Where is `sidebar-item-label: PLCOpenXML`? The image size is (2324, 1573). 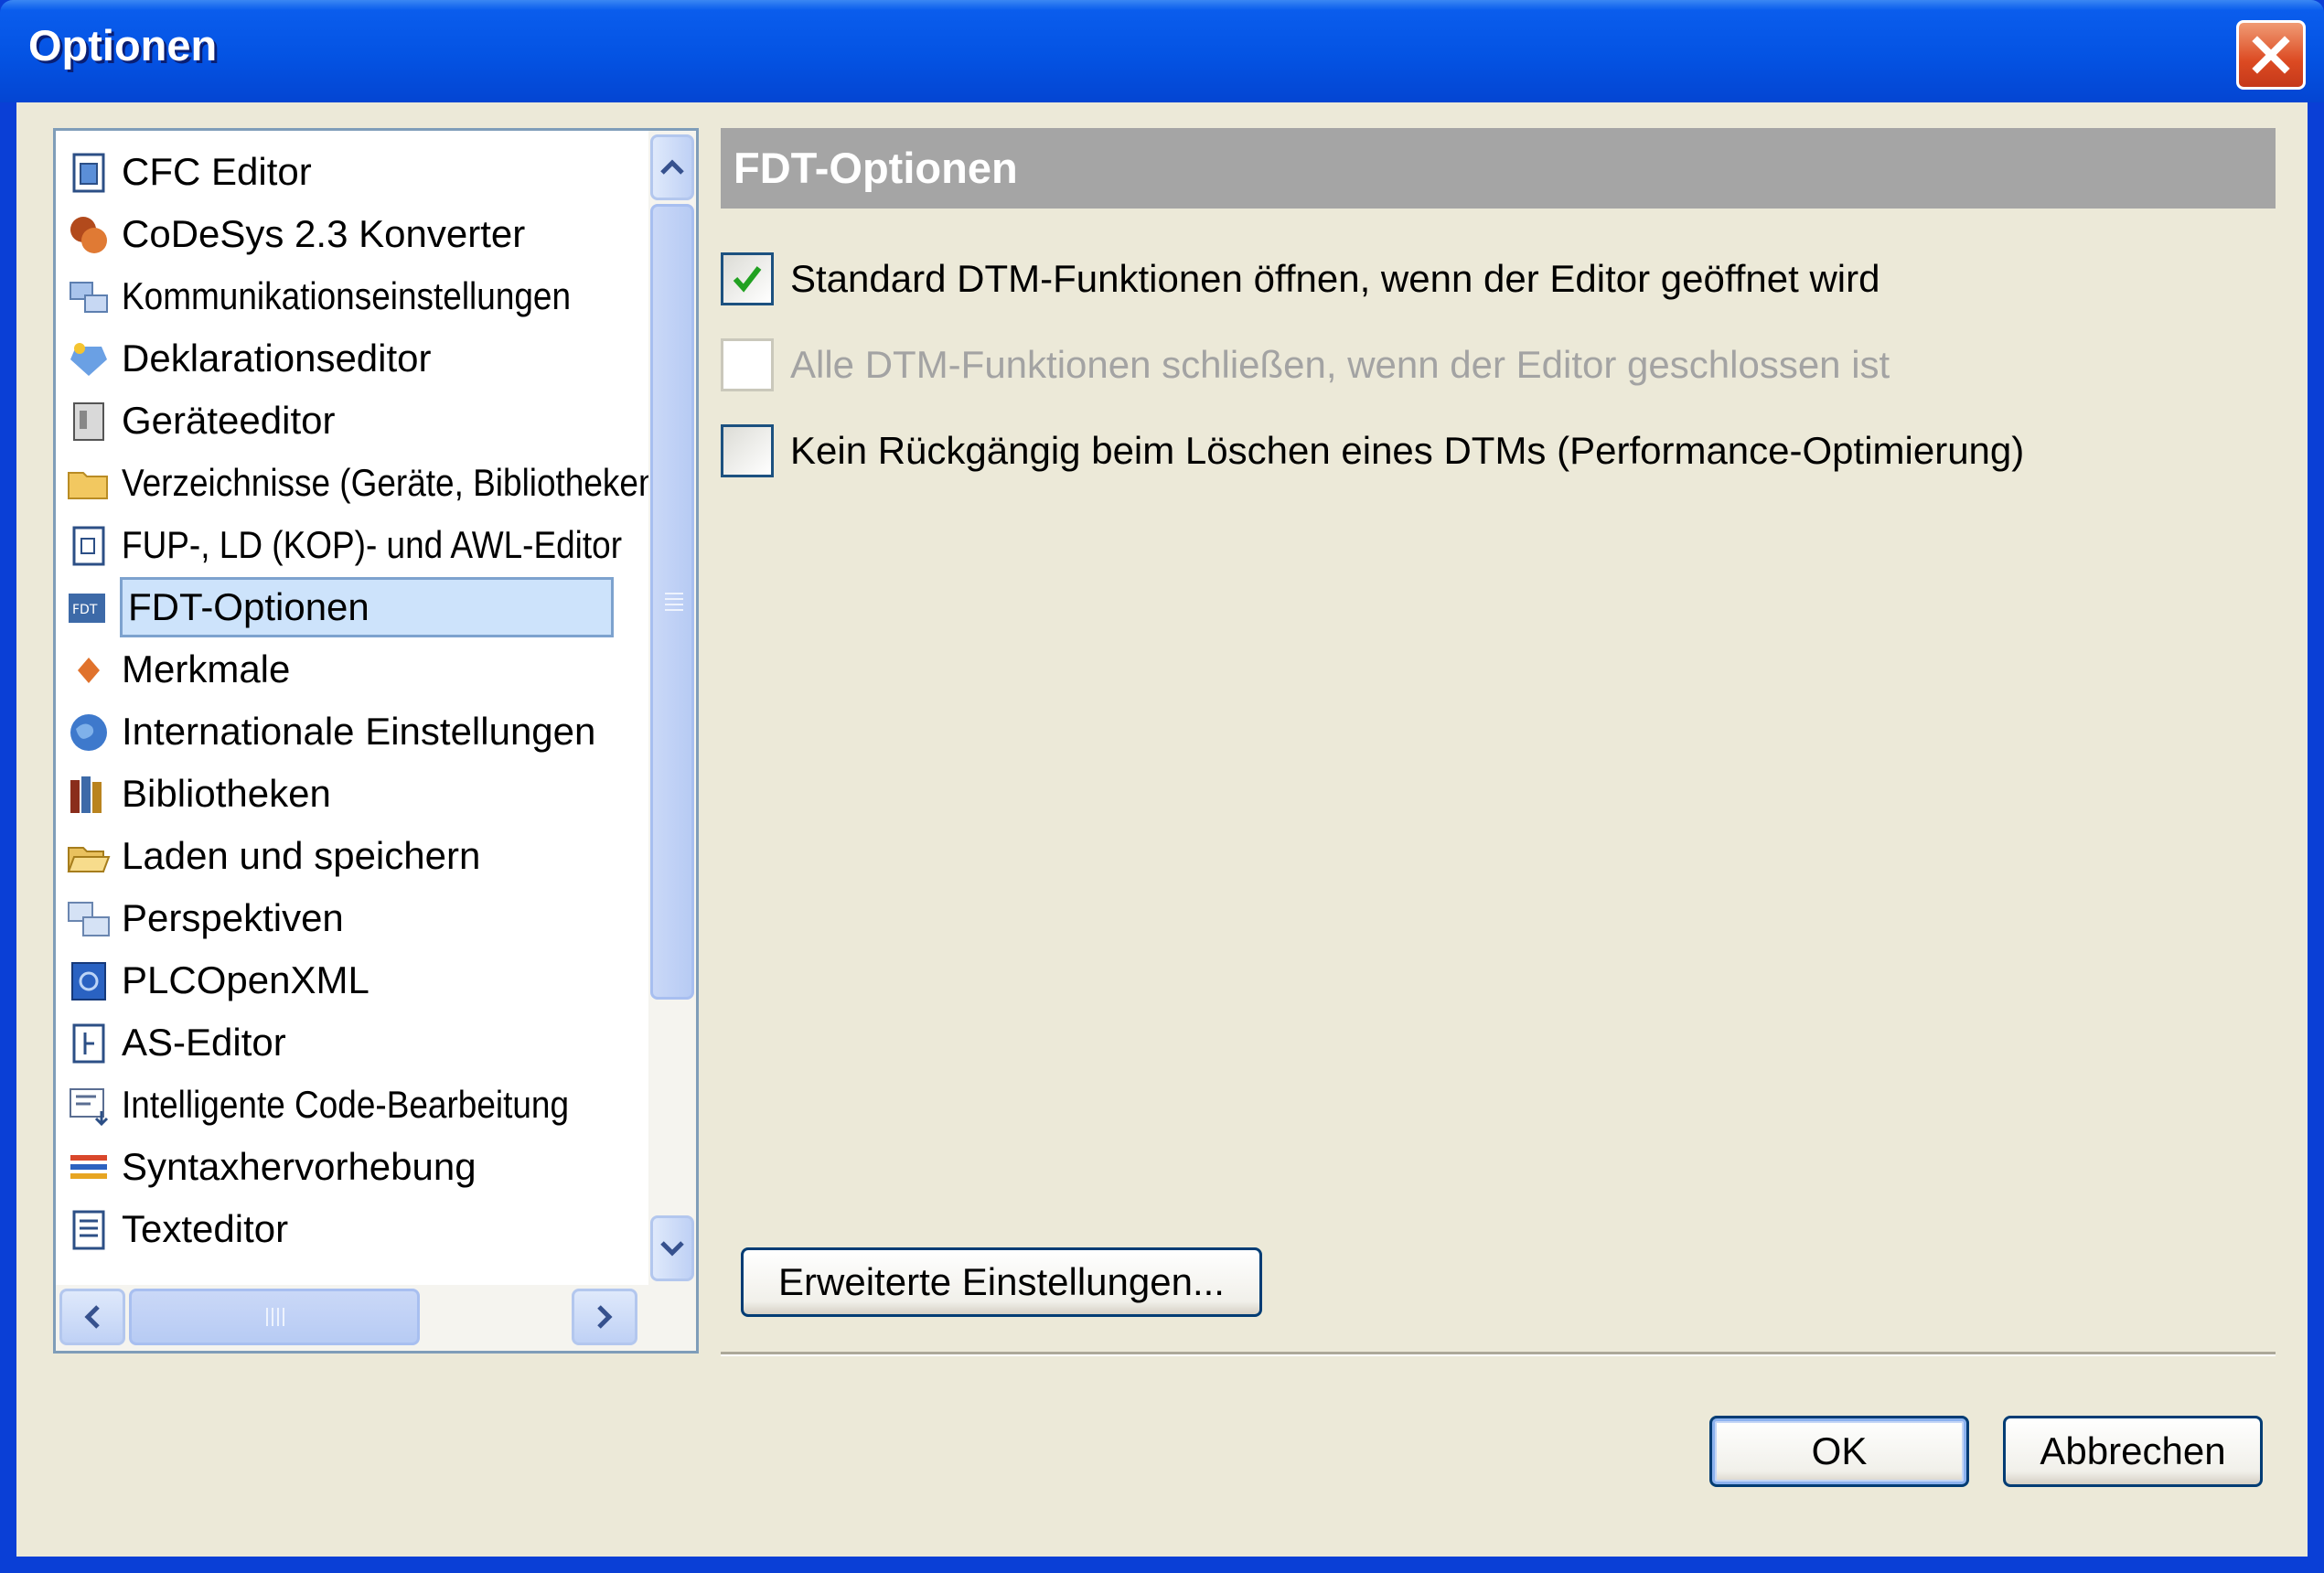
sidebar-item-label: PLCOpenXML is located at coordinates (246, 979).